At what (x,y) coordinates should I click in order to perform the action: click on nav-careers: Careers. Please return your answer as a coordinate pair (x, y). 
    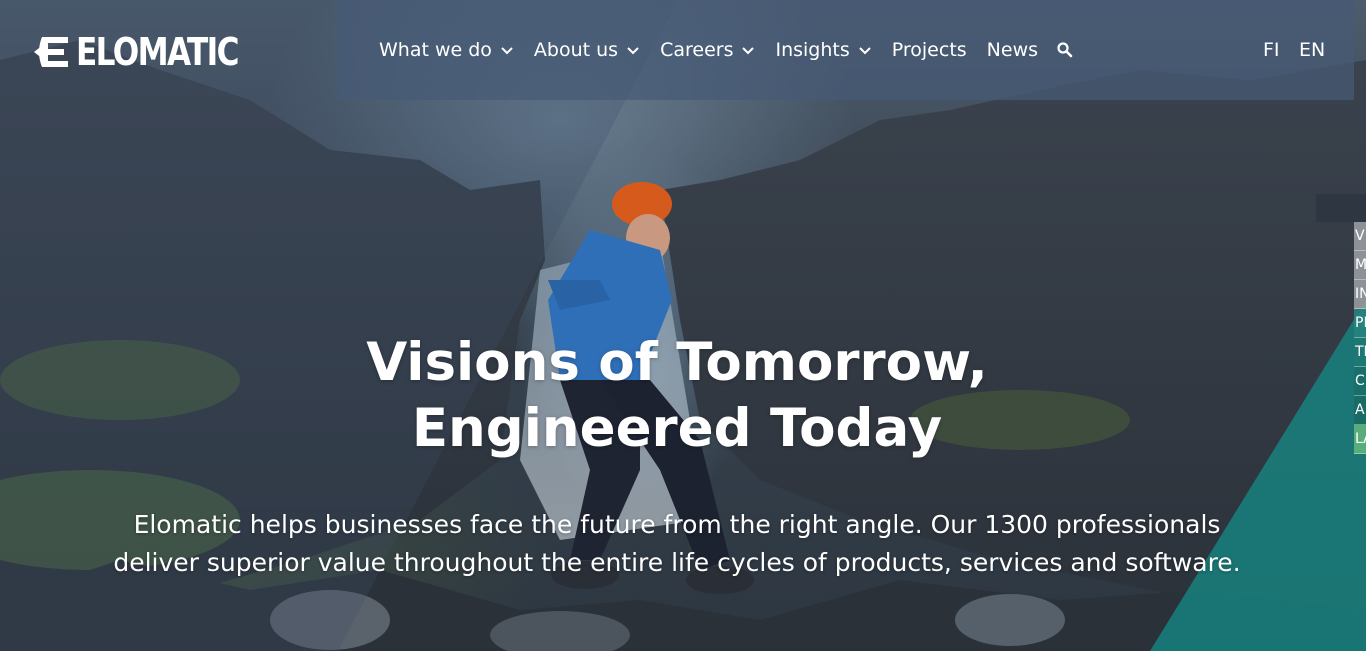
    Looking at the image, I should click on (707, 50).